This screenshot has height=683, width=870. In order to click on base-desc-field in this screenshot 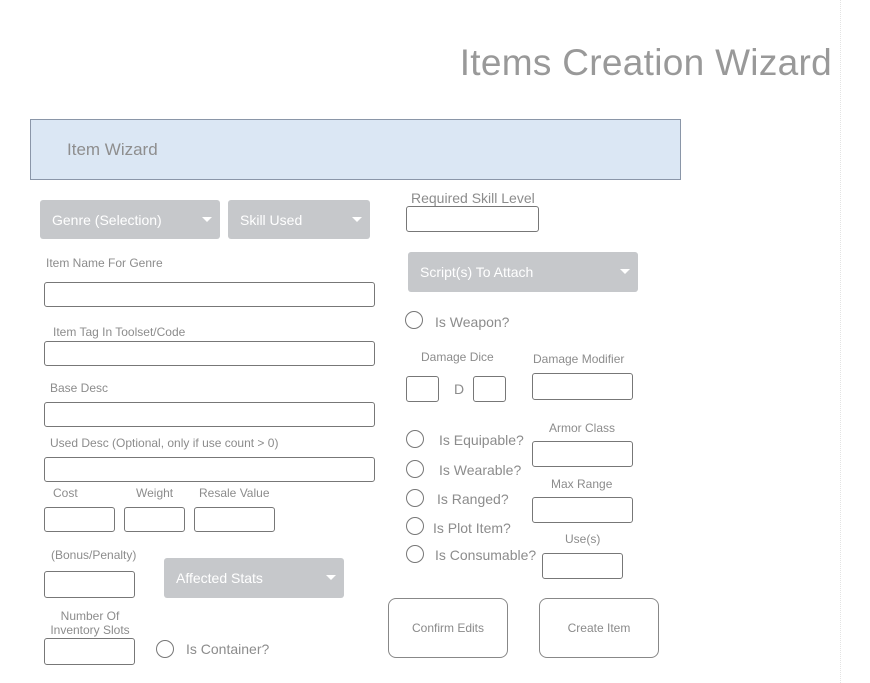, I will do `click(209, 414)`.